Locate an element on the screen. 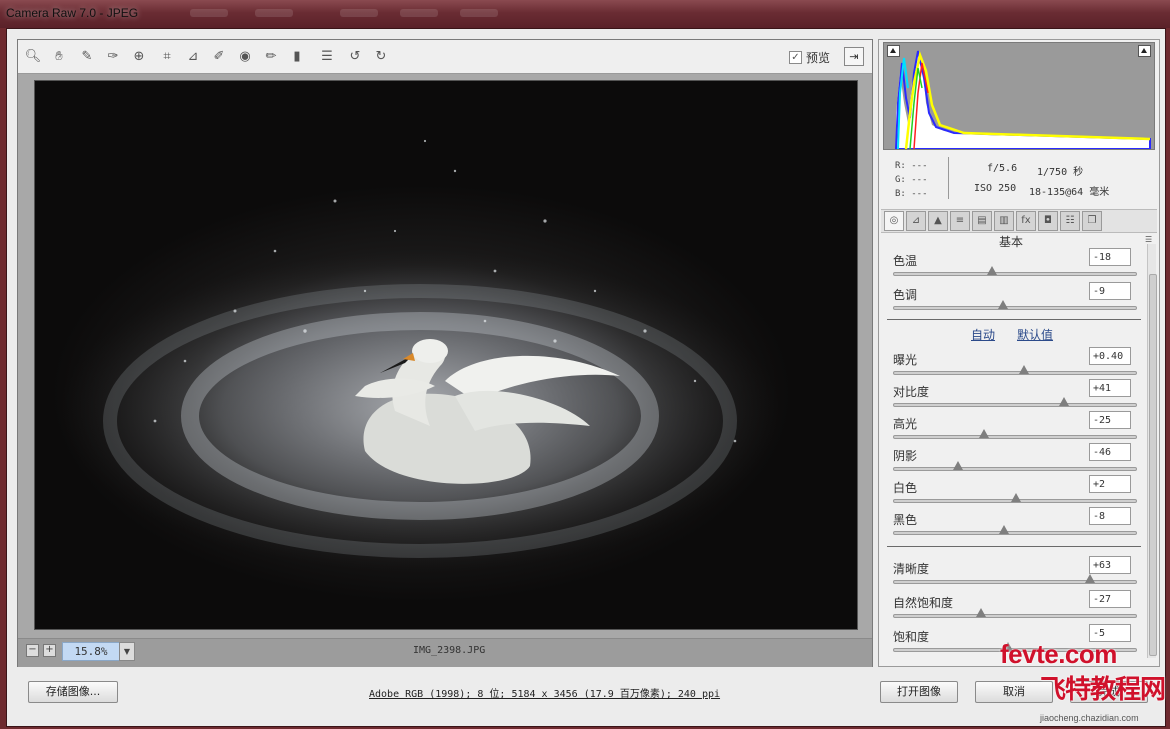  color-sampler-icon: ✑ is located at coordinates (113, 56).